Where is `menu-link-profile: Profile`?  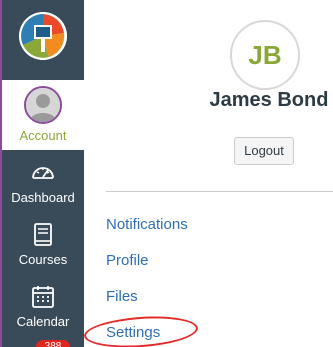
menu-link-profile: Profile is located at coordinates (127, 260).